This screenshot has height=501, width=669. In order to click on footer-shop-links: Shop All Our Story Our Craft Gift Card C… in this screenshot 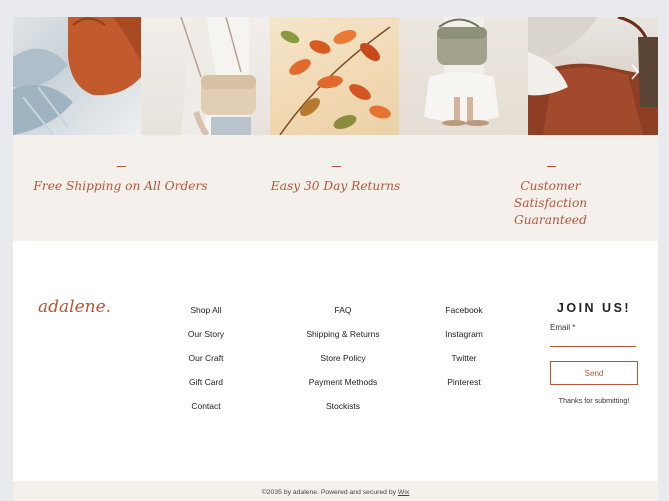, I will do `click(206, 365)`.